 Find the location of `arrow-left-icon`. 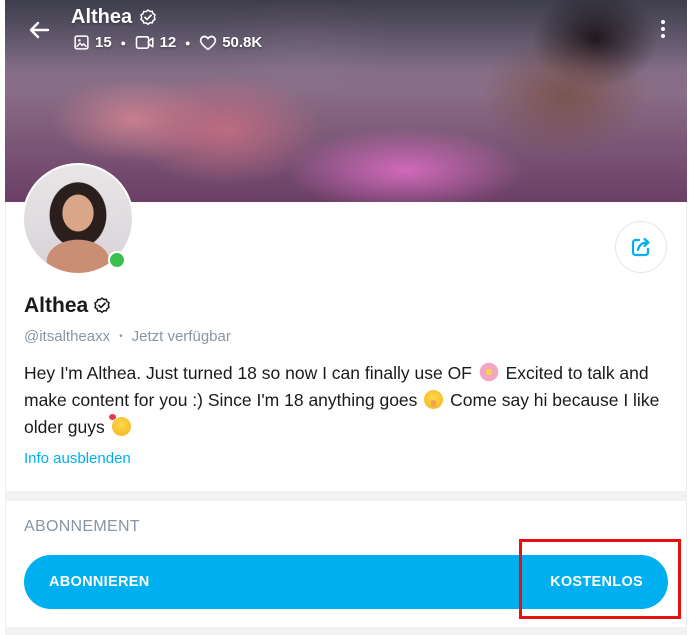

arrow-left-icon is located at coordinates (39, 30).